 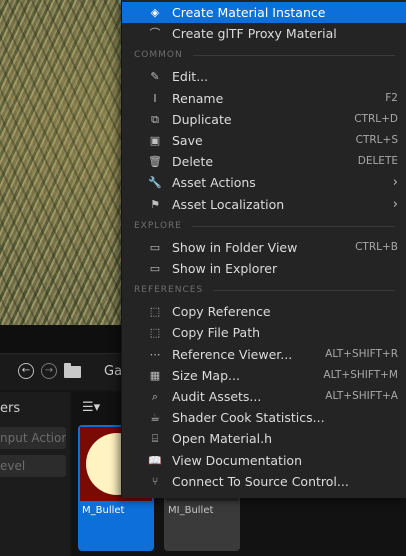 What do you see at coordinates (169, 290) in the screenshot?
I see `menu-section-title: REFERENCES` at bounding box center [169, 290].